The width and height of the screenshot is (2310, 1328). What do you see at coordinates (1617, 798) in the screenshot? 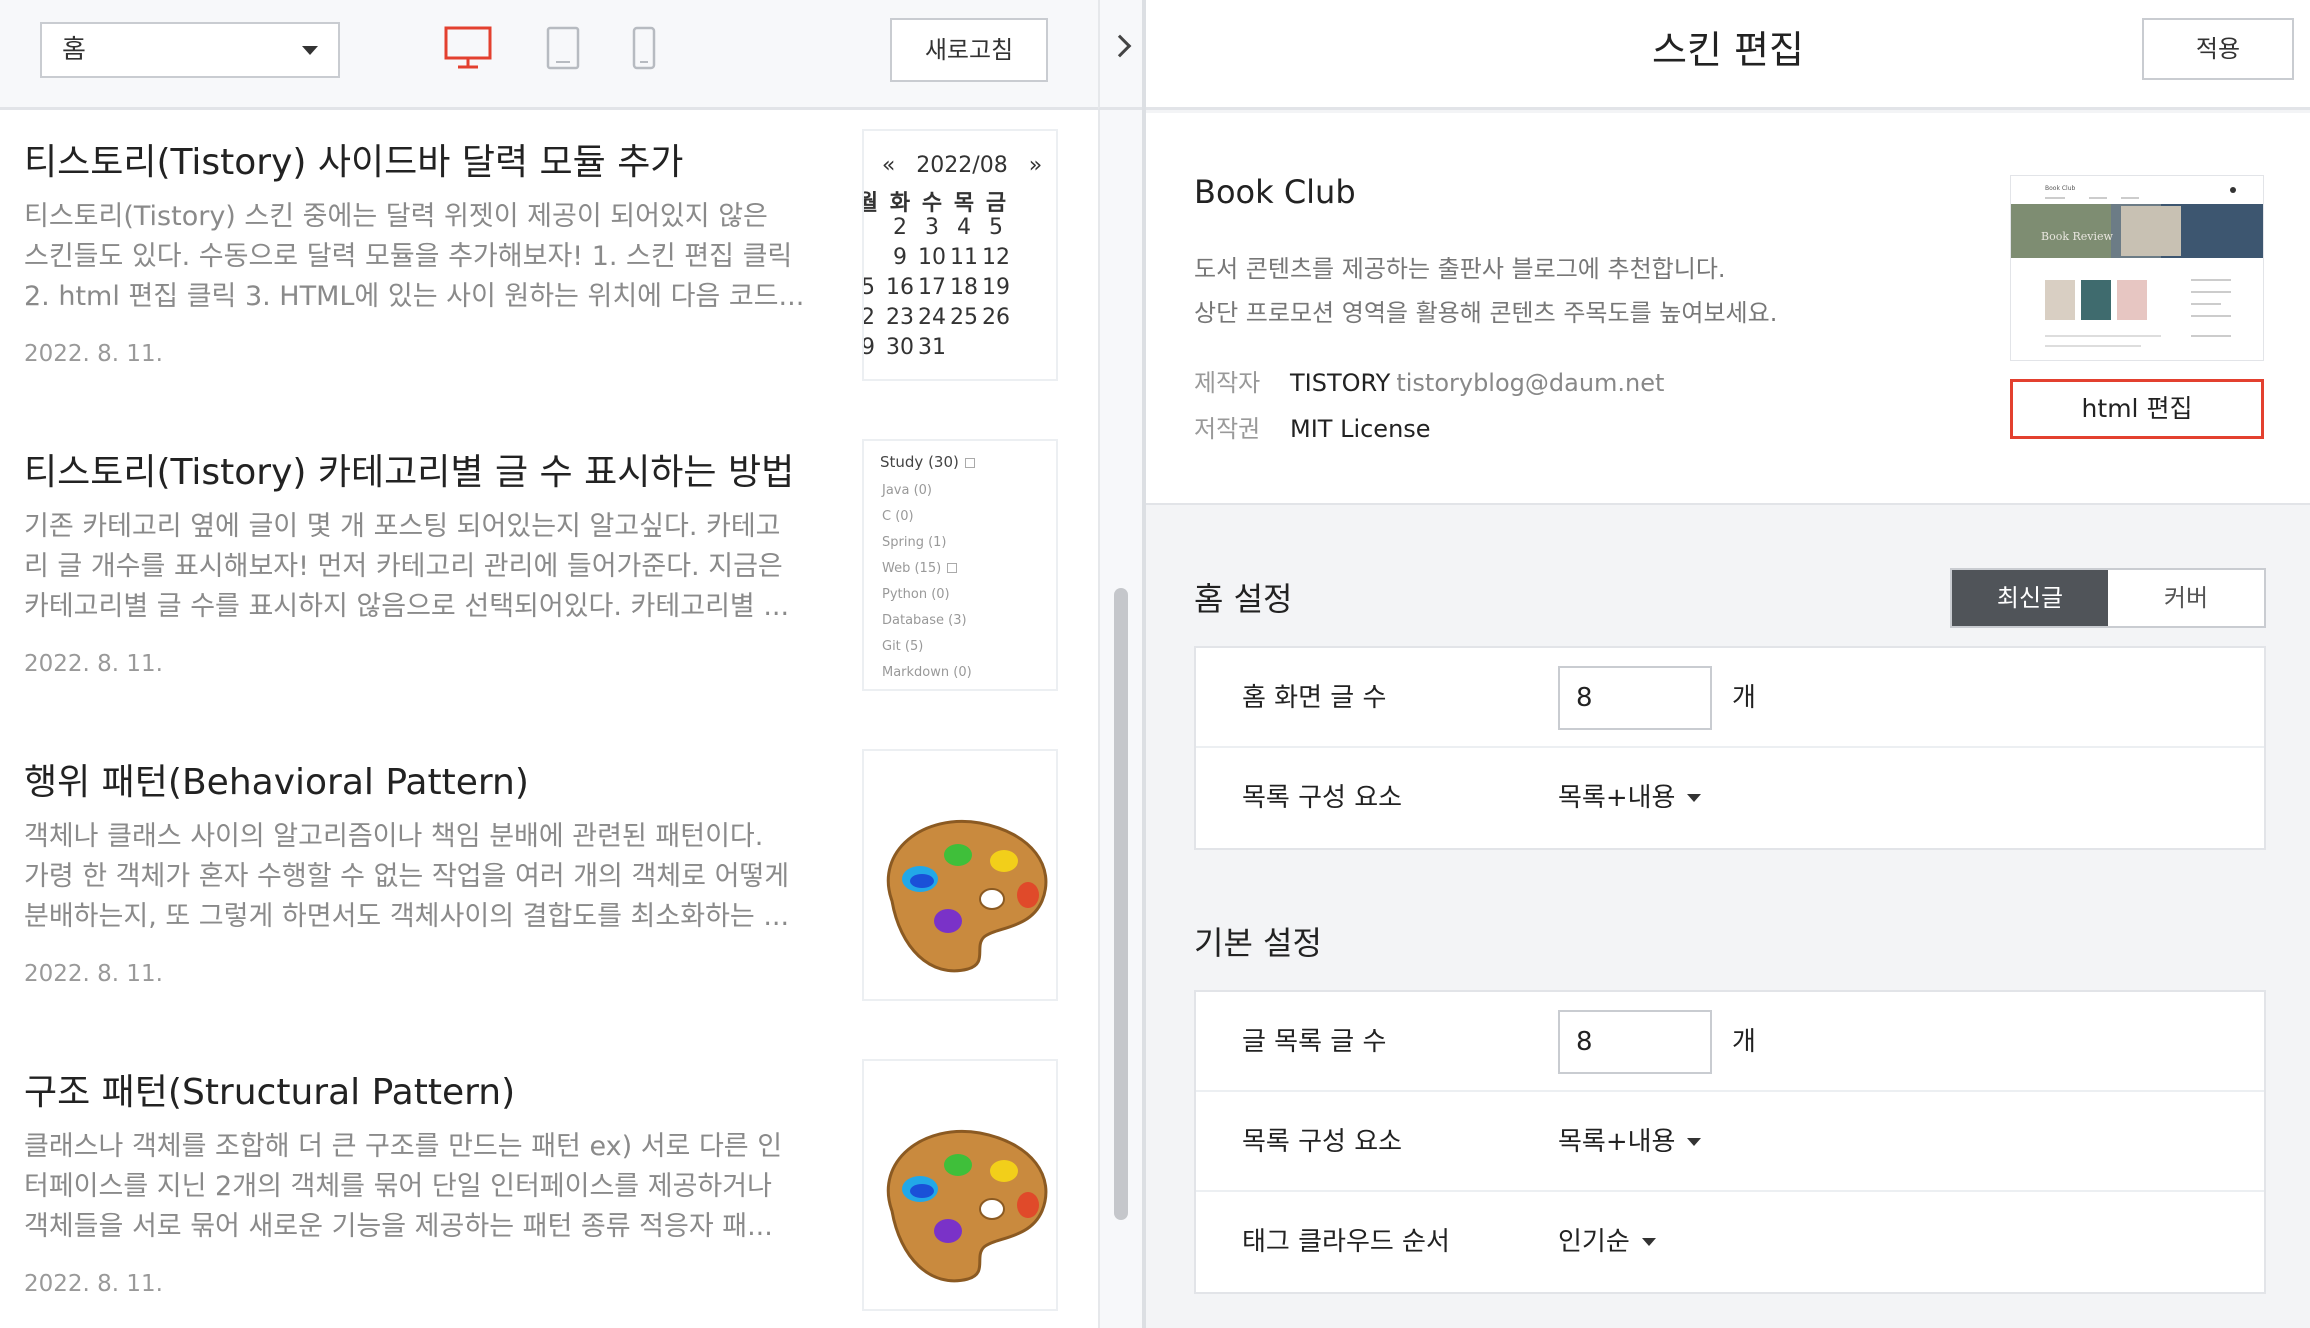
I see `home-list-value: 목록+내용` at bounding box center [1617, 798].